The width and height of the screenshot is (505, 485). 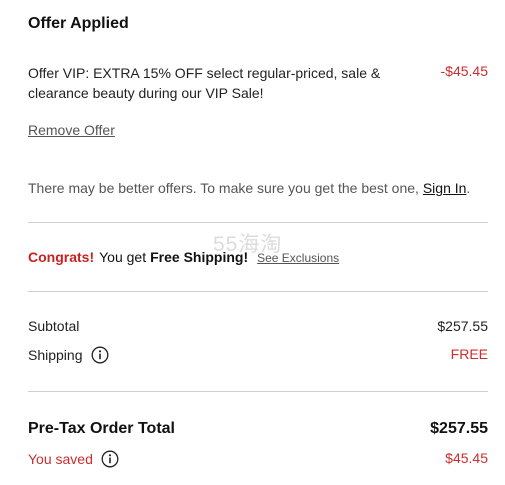 I want to click on shipping-label: Shipping, so click(x=55, y=355).